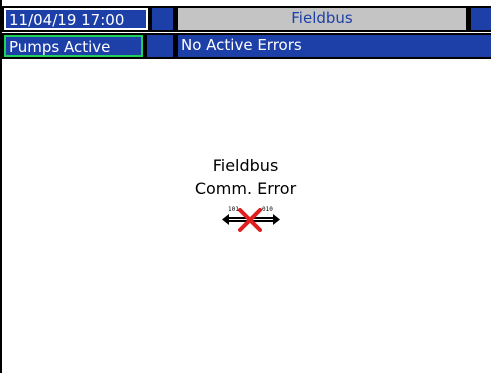 This screenshot has height=373, width=491. What do you see at coordinates (267, 209) in the screenshot?
I see `svg-text: 010` at bounding box center [267, 209].